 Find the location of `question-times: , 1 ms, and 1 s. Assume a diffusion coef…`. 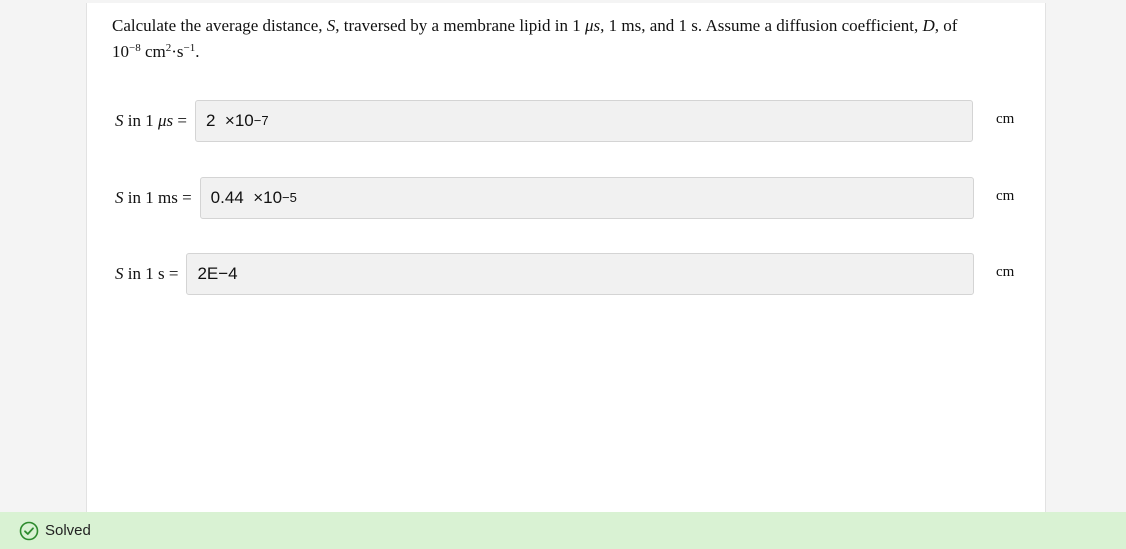

question-times: , 1 ms, and 1 s. Assume a diffusion coef… is located at coordinates (761, 25).